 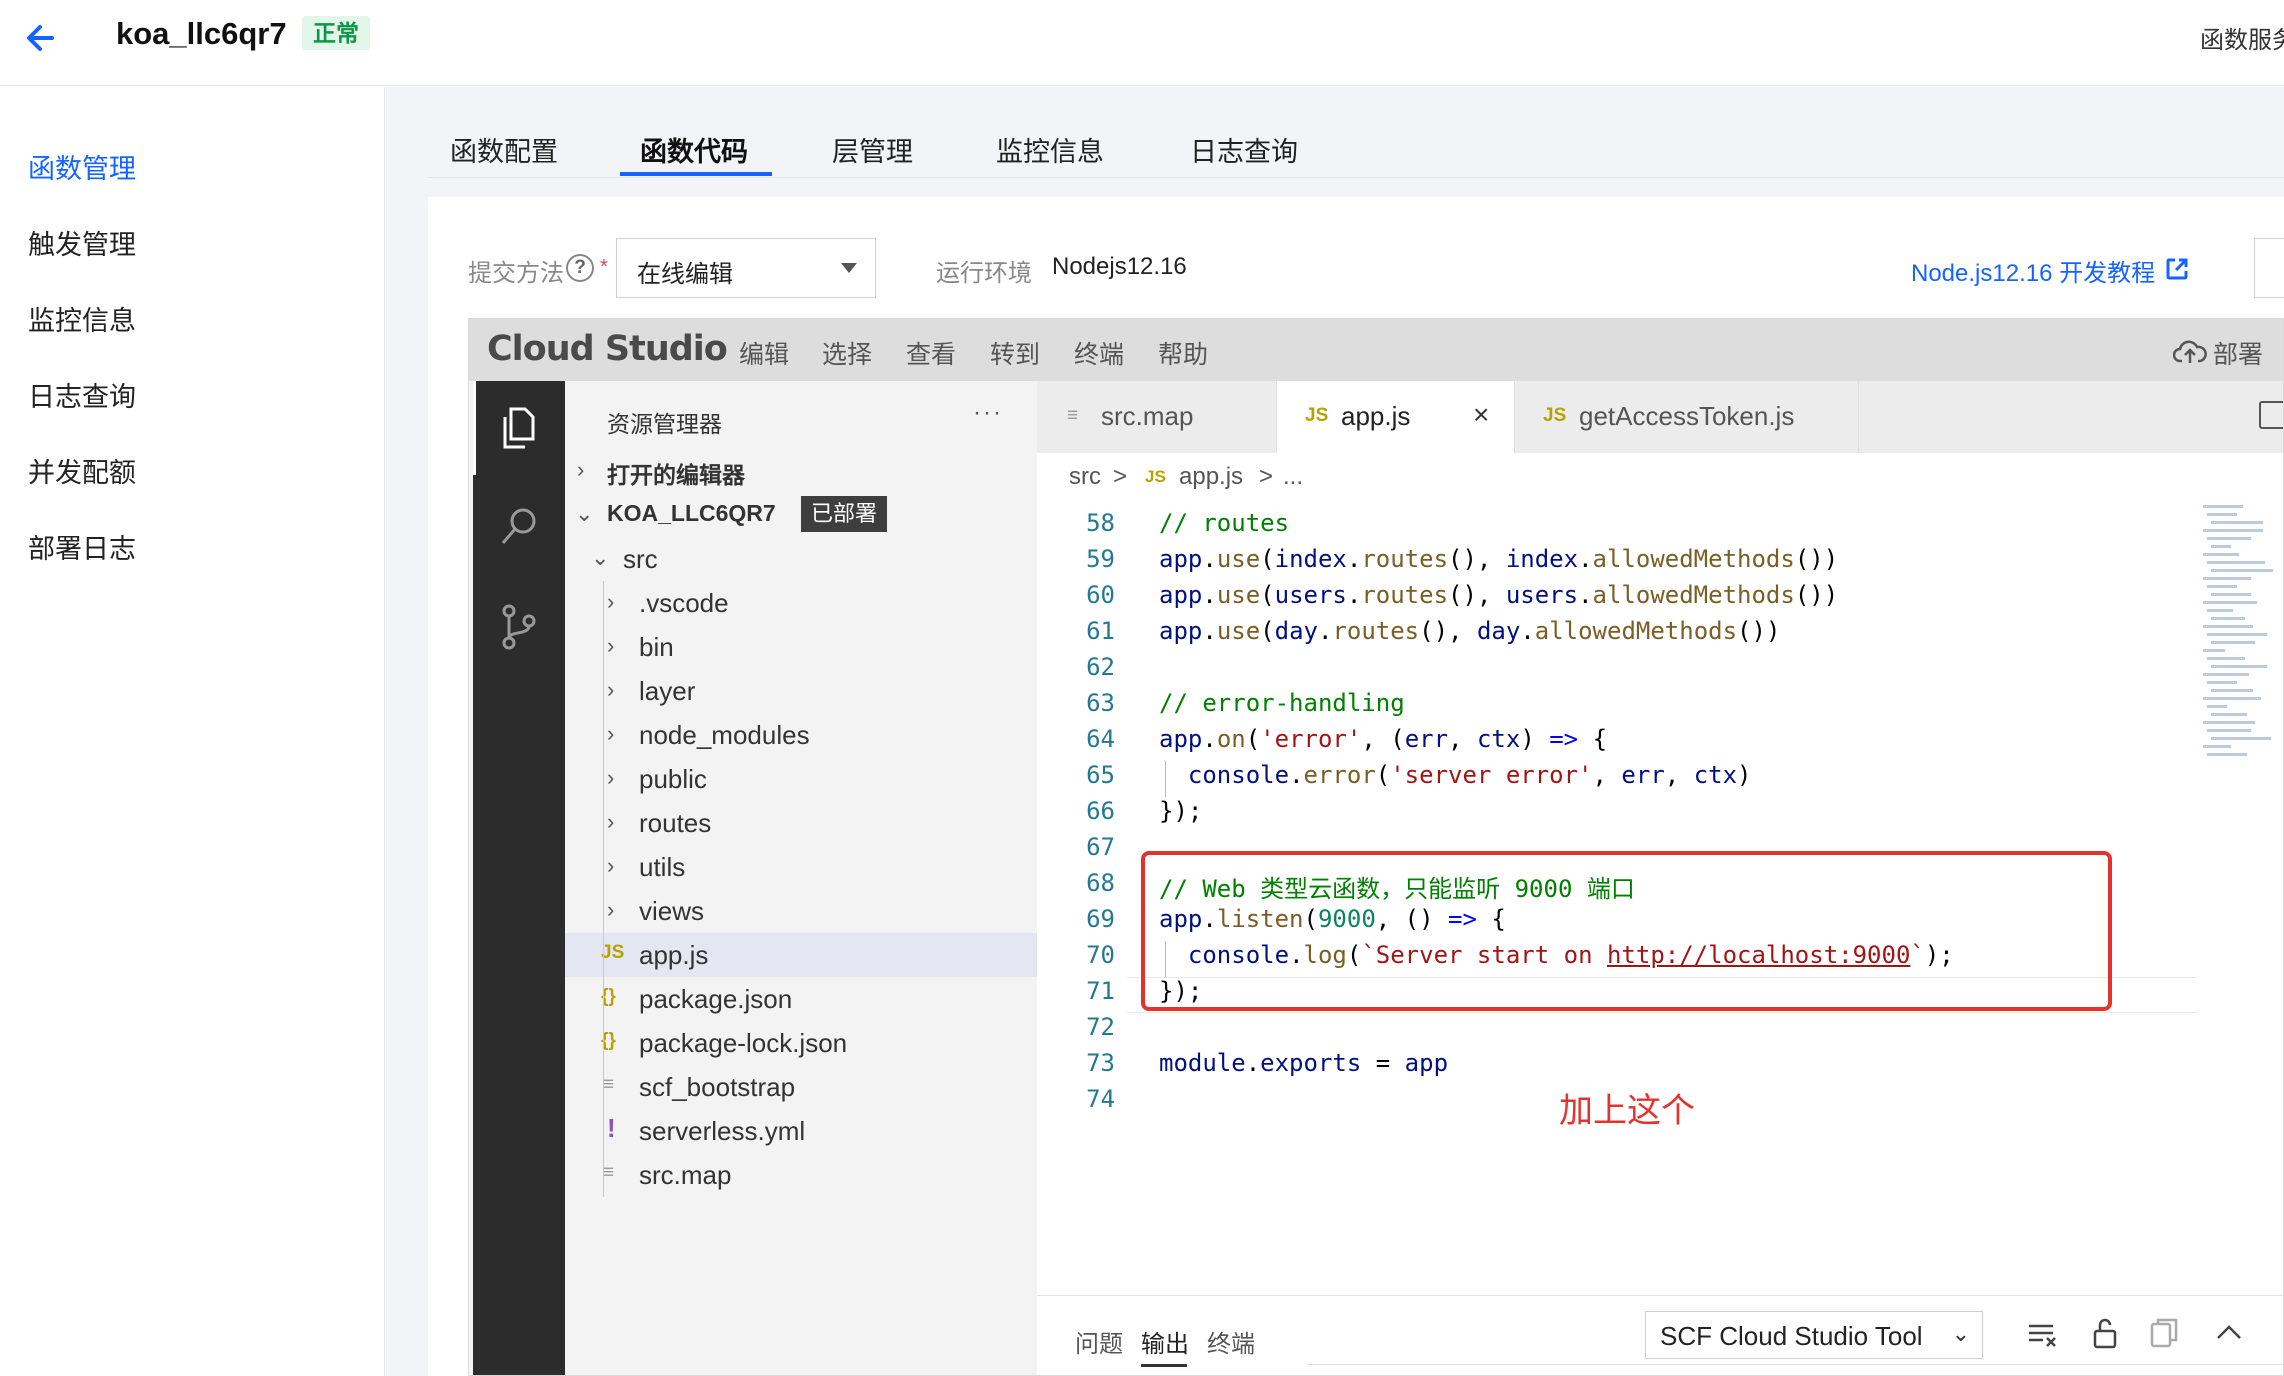 I want to click on tree-folder-node-modules: › node_modules, so click(x=801, y=735).